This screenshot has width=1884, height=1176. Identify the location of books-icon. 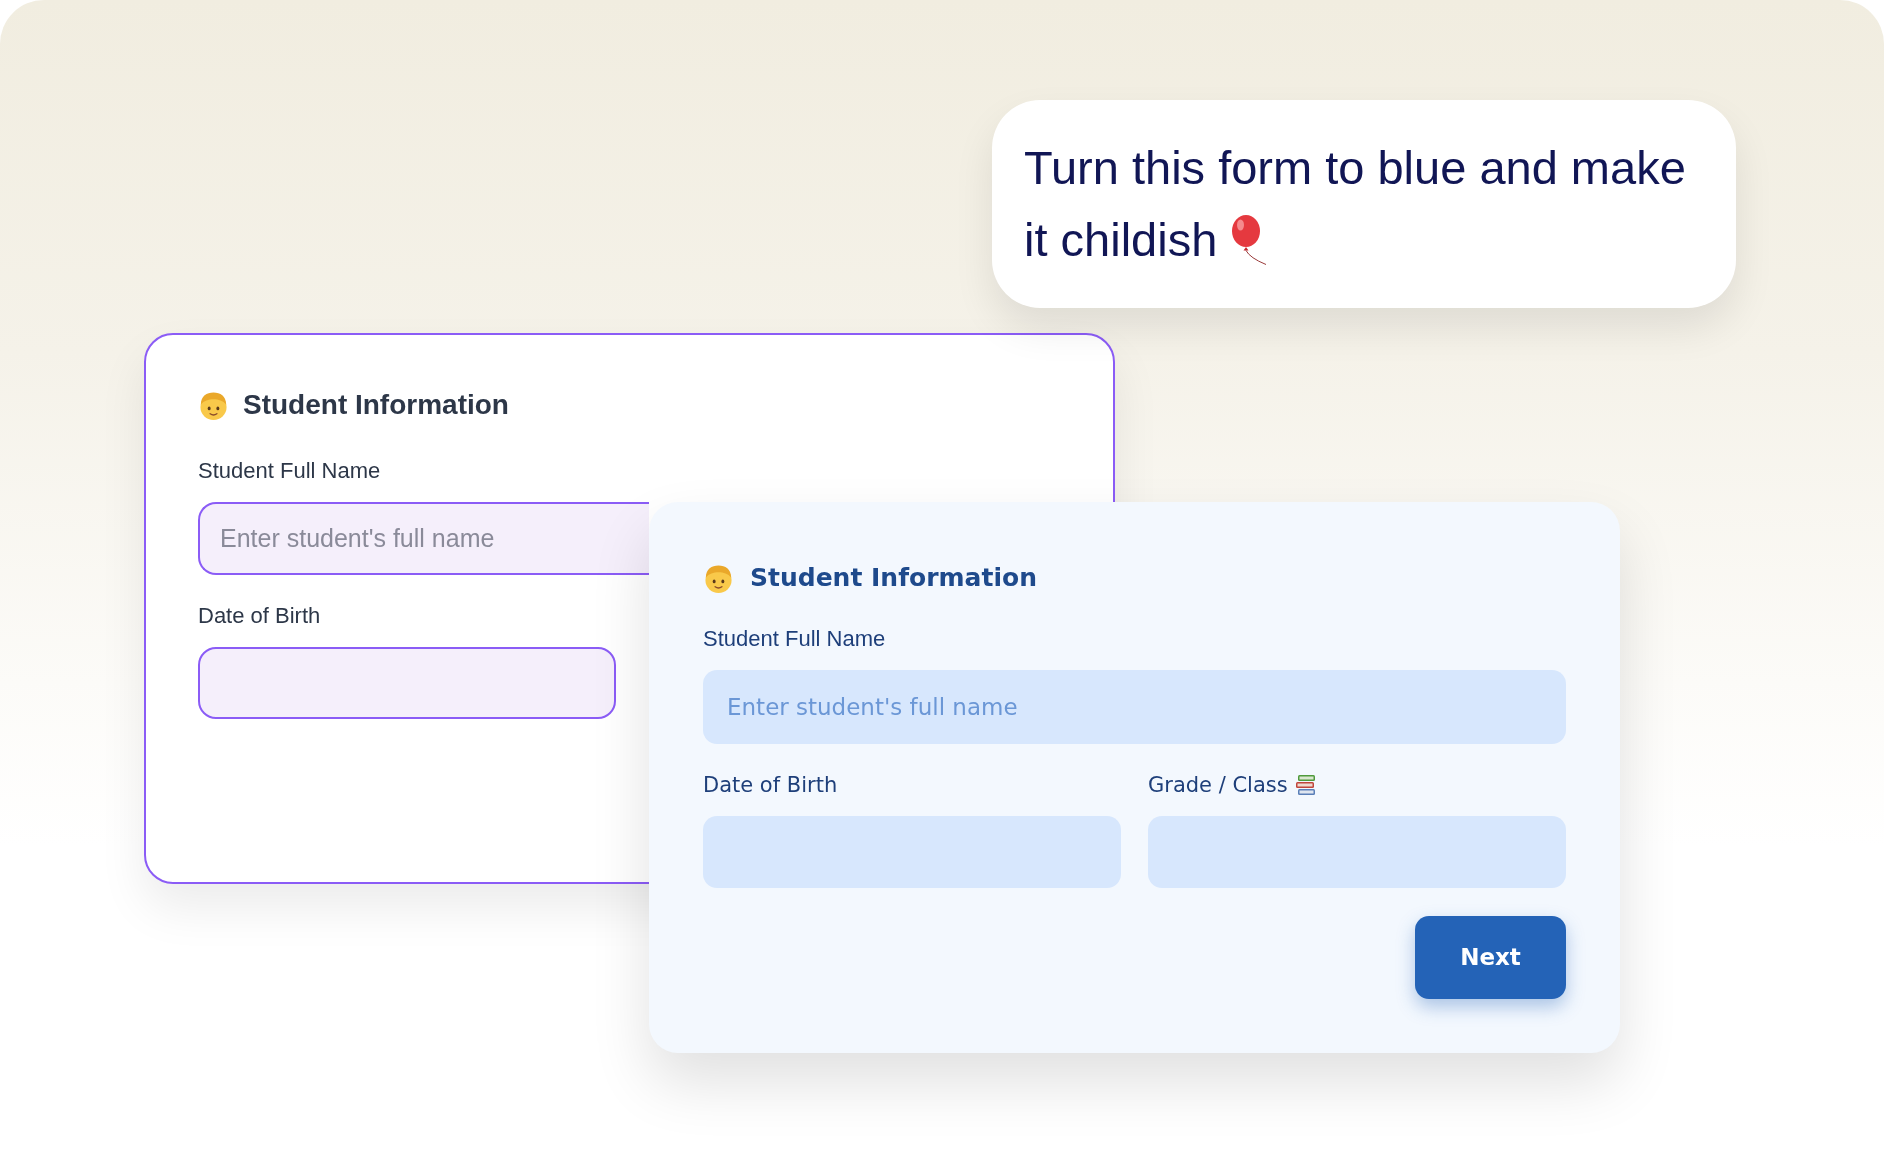
(1305, 785).